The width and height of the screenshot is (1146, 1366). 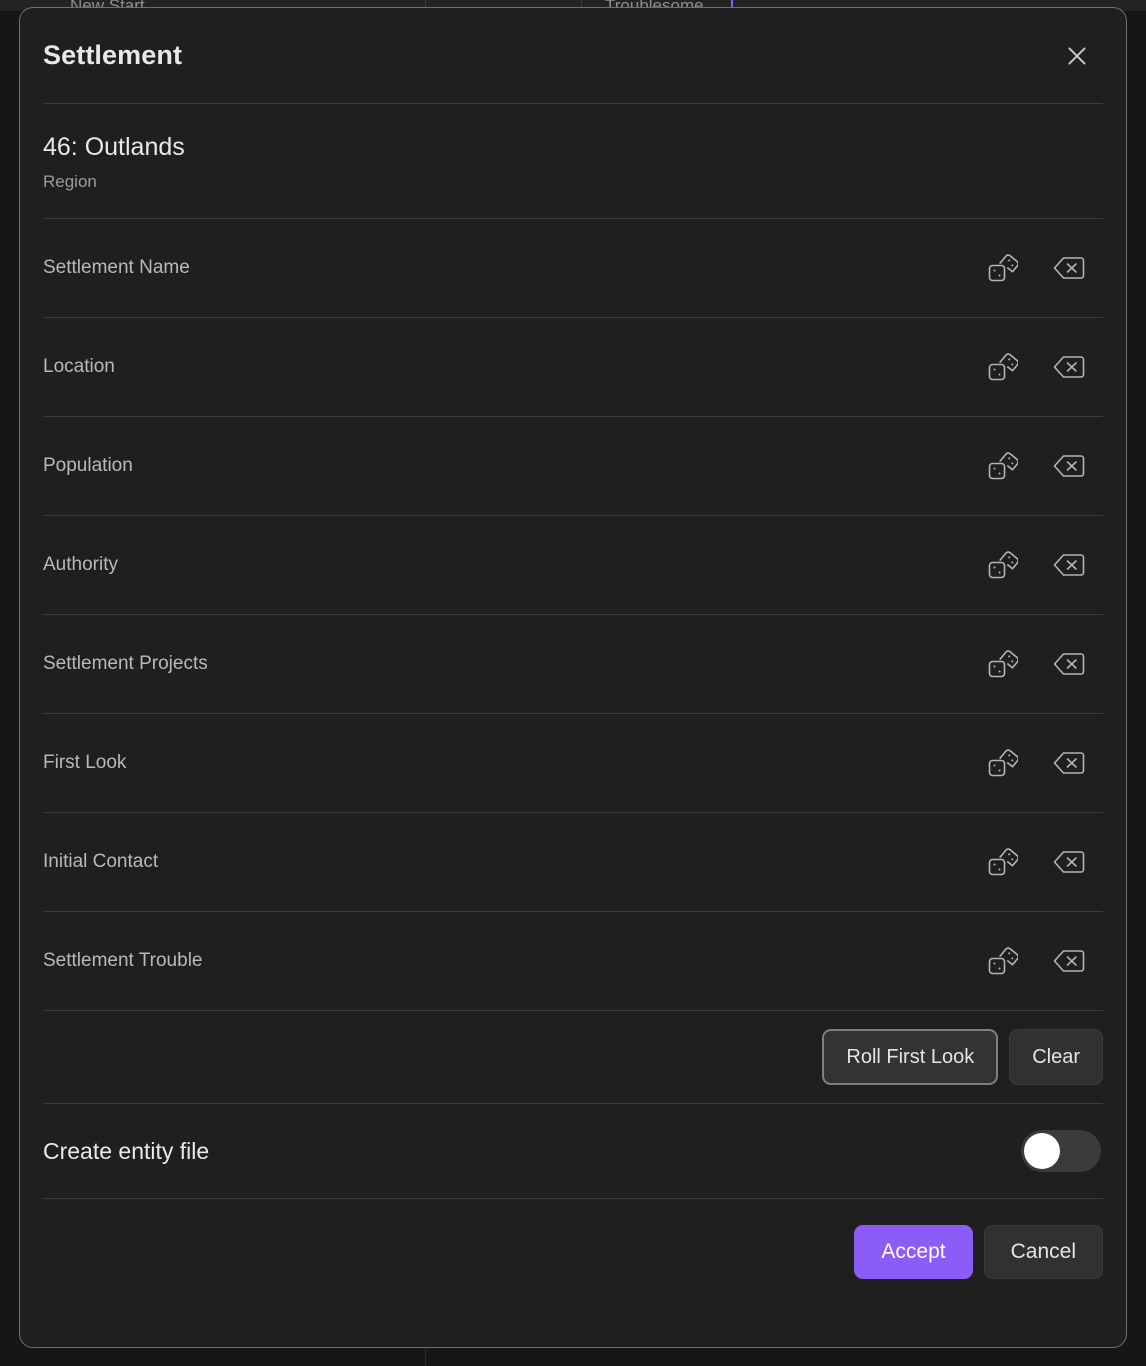 I want to click on field-row: Settlement Name, so click(x=573, y=269).